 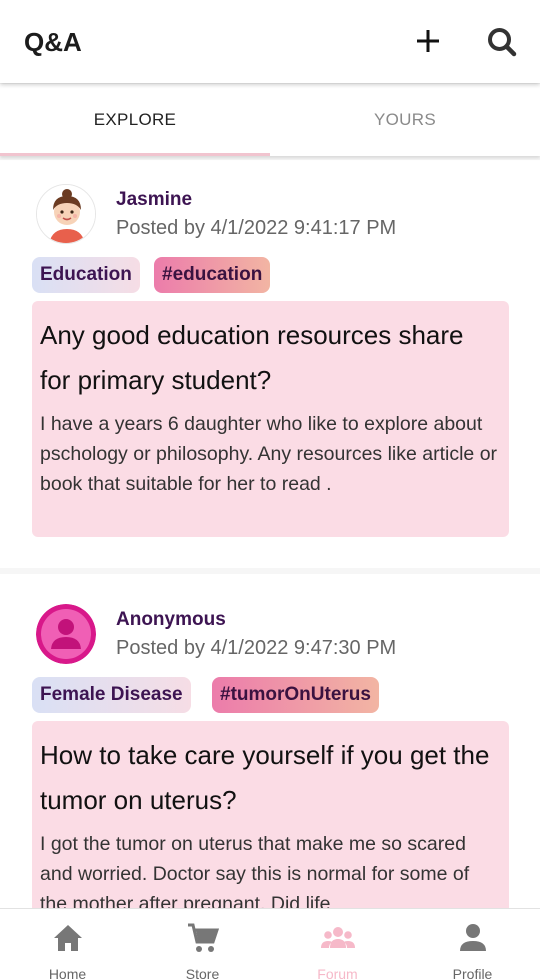 I want to click on nav-store: Store, so click(x=202, y=944).